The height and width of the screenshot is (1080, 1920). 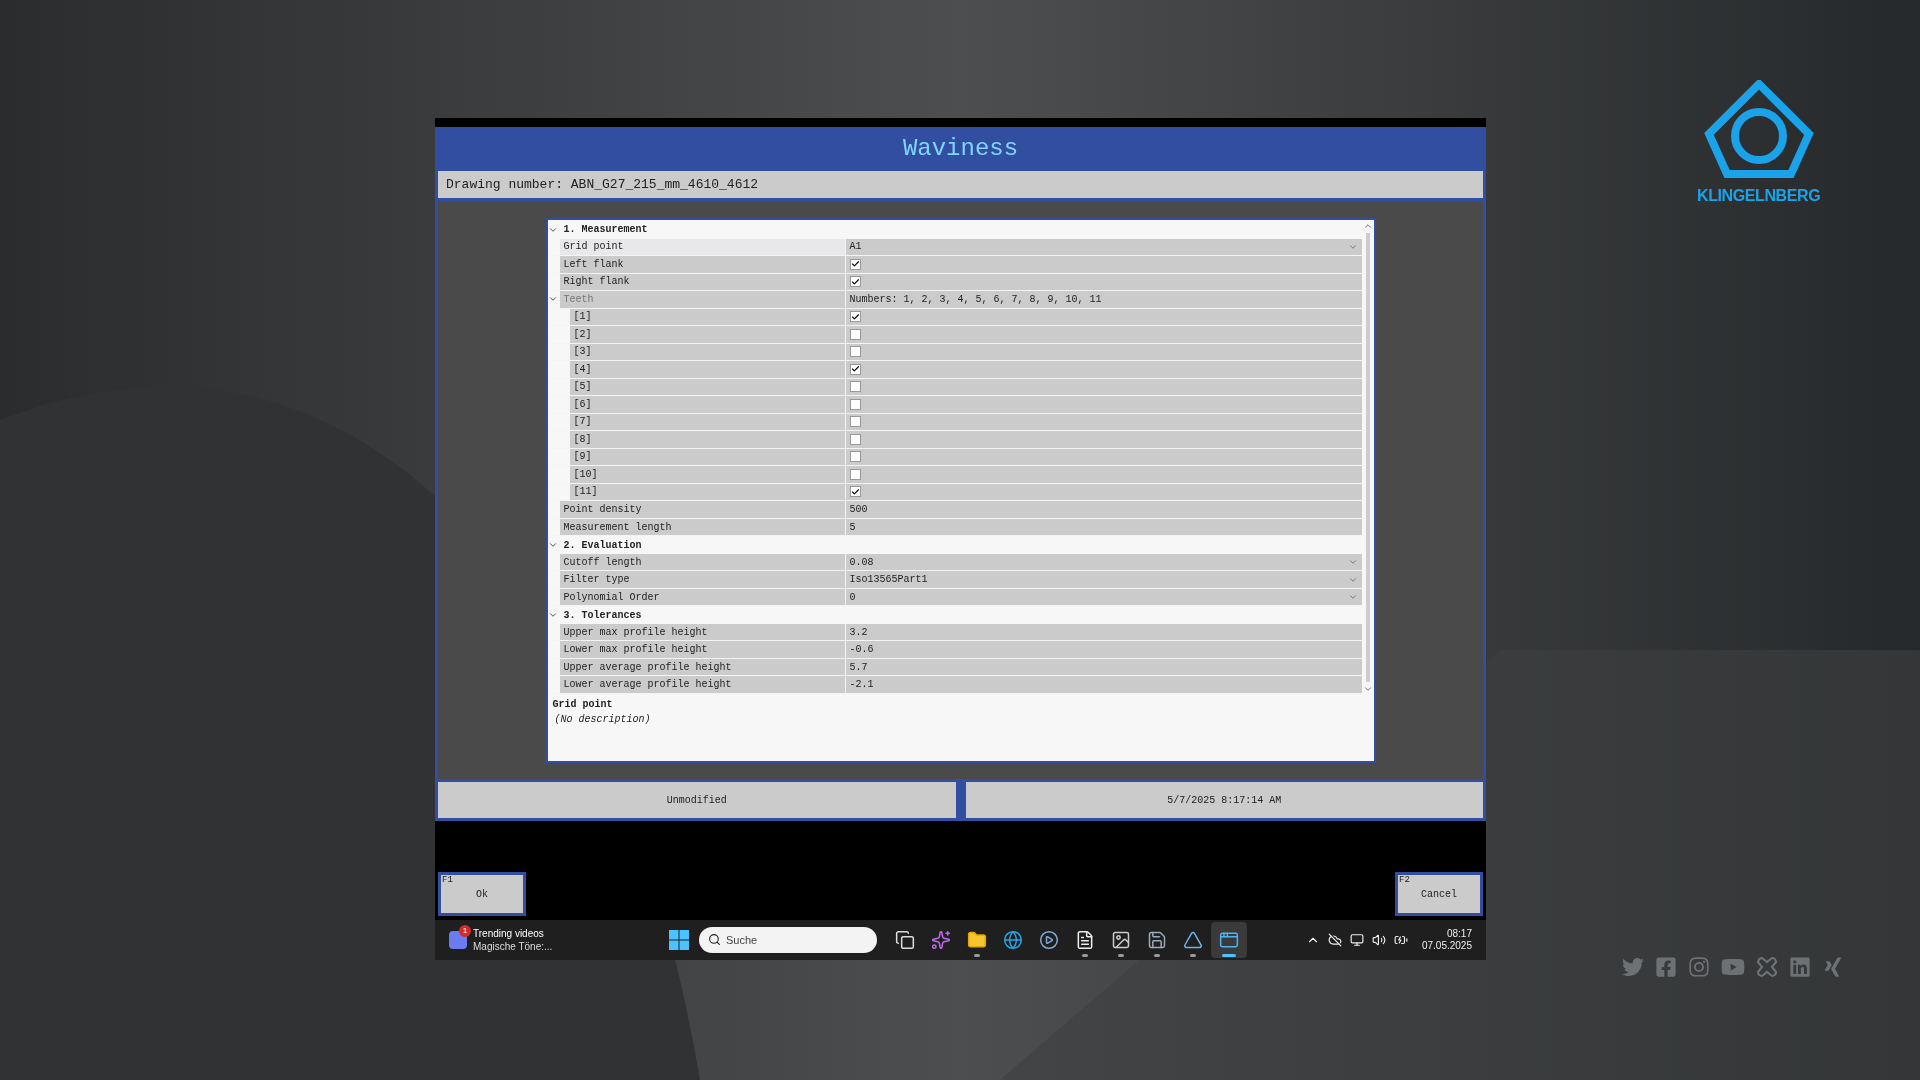 I want to click on property-label: Upper max profile height, so click(x=702, y=632).